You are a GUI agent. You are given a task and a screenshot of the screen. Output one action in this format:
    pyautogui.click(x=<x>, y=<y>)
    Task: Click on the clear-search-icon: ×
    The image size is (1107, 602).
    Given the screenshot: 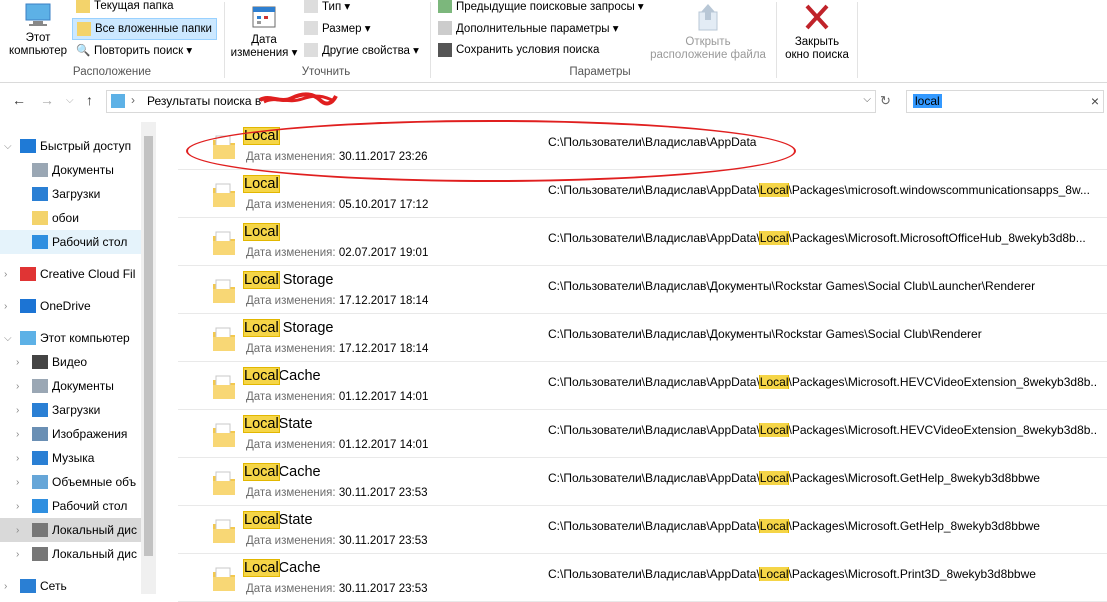 What is the action you would take?
    pyautogui.click(x=1095, y=101)
    